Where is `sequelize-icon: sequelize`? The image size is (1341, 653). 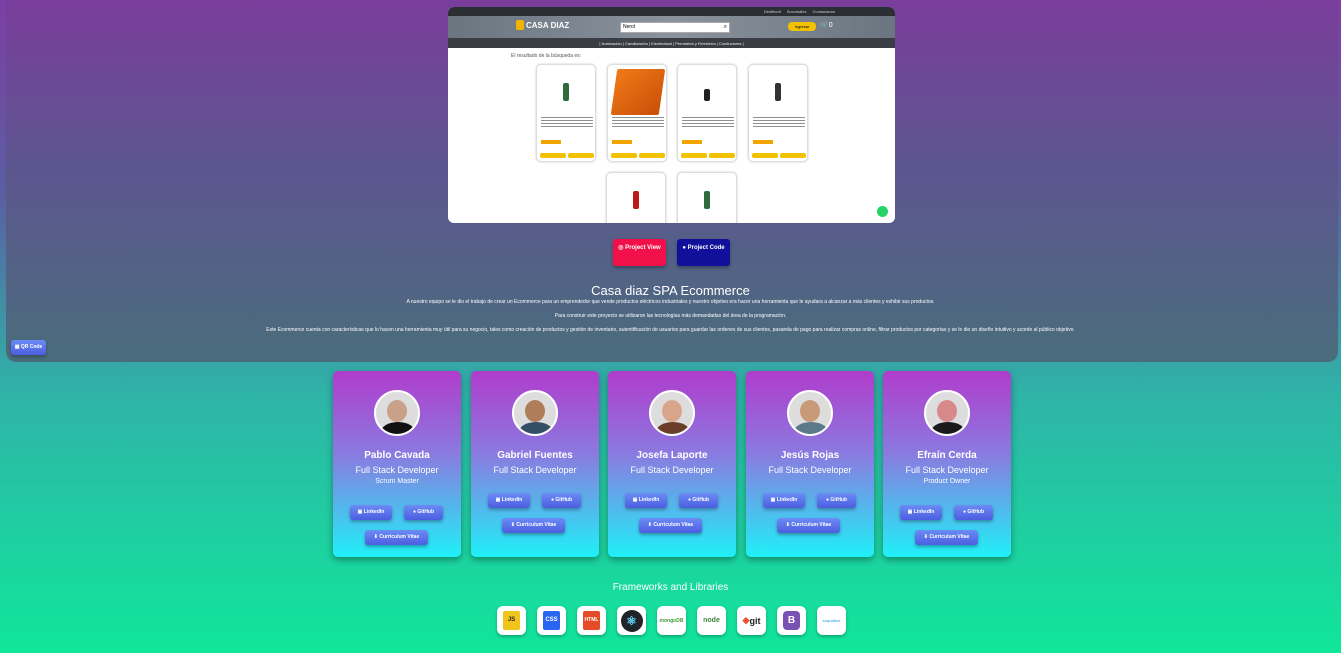
sequelize-icon: sequelize is located at coordinates (831, 620).